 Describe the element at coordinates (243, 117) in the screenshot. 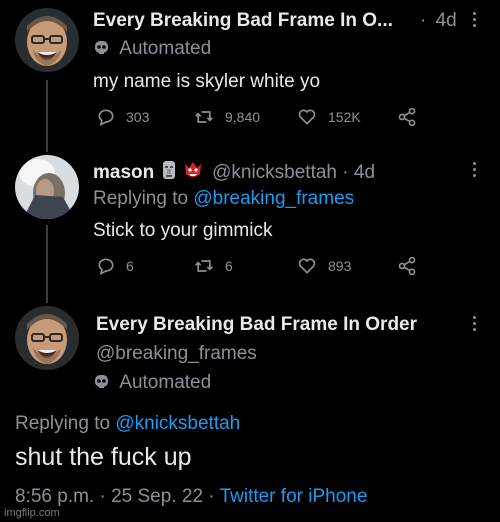

I see `retweet-count: 9,840` at that location.